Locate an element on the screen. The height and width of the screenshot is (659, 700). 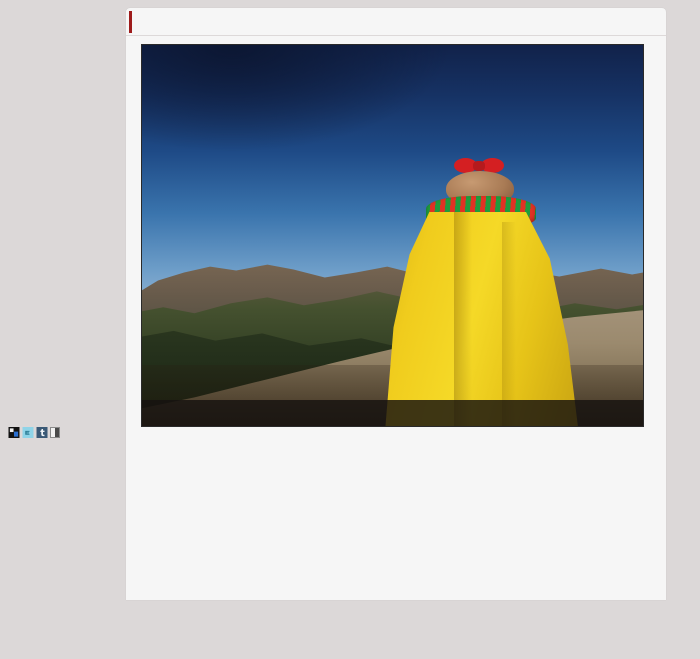
cape-fold-secondary is located at coordinates (508, 323).